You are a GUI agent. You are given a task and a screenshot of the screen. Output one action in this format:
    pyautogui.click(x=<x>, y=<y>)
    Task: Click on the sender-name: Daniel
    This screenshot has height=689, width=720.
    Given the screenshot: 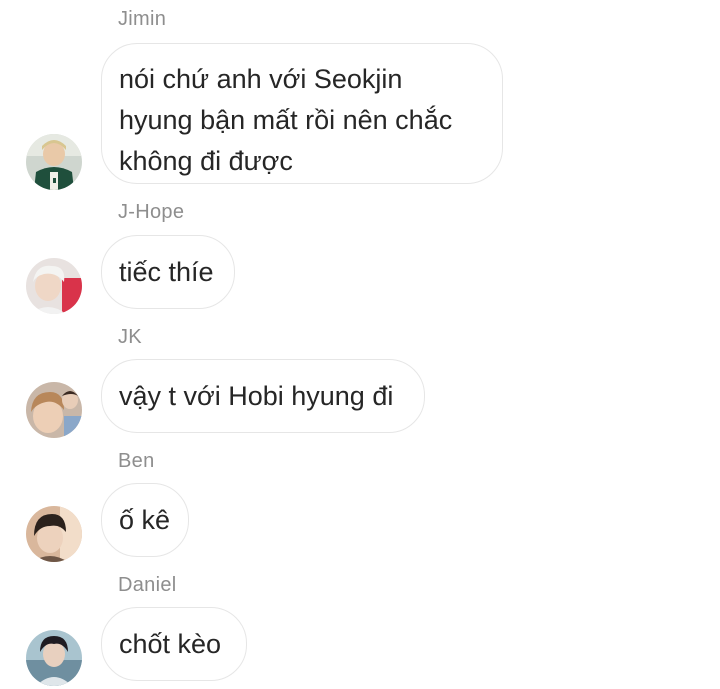 What is the action you would take?
    pyautogui.click(x=147, y=585)
    